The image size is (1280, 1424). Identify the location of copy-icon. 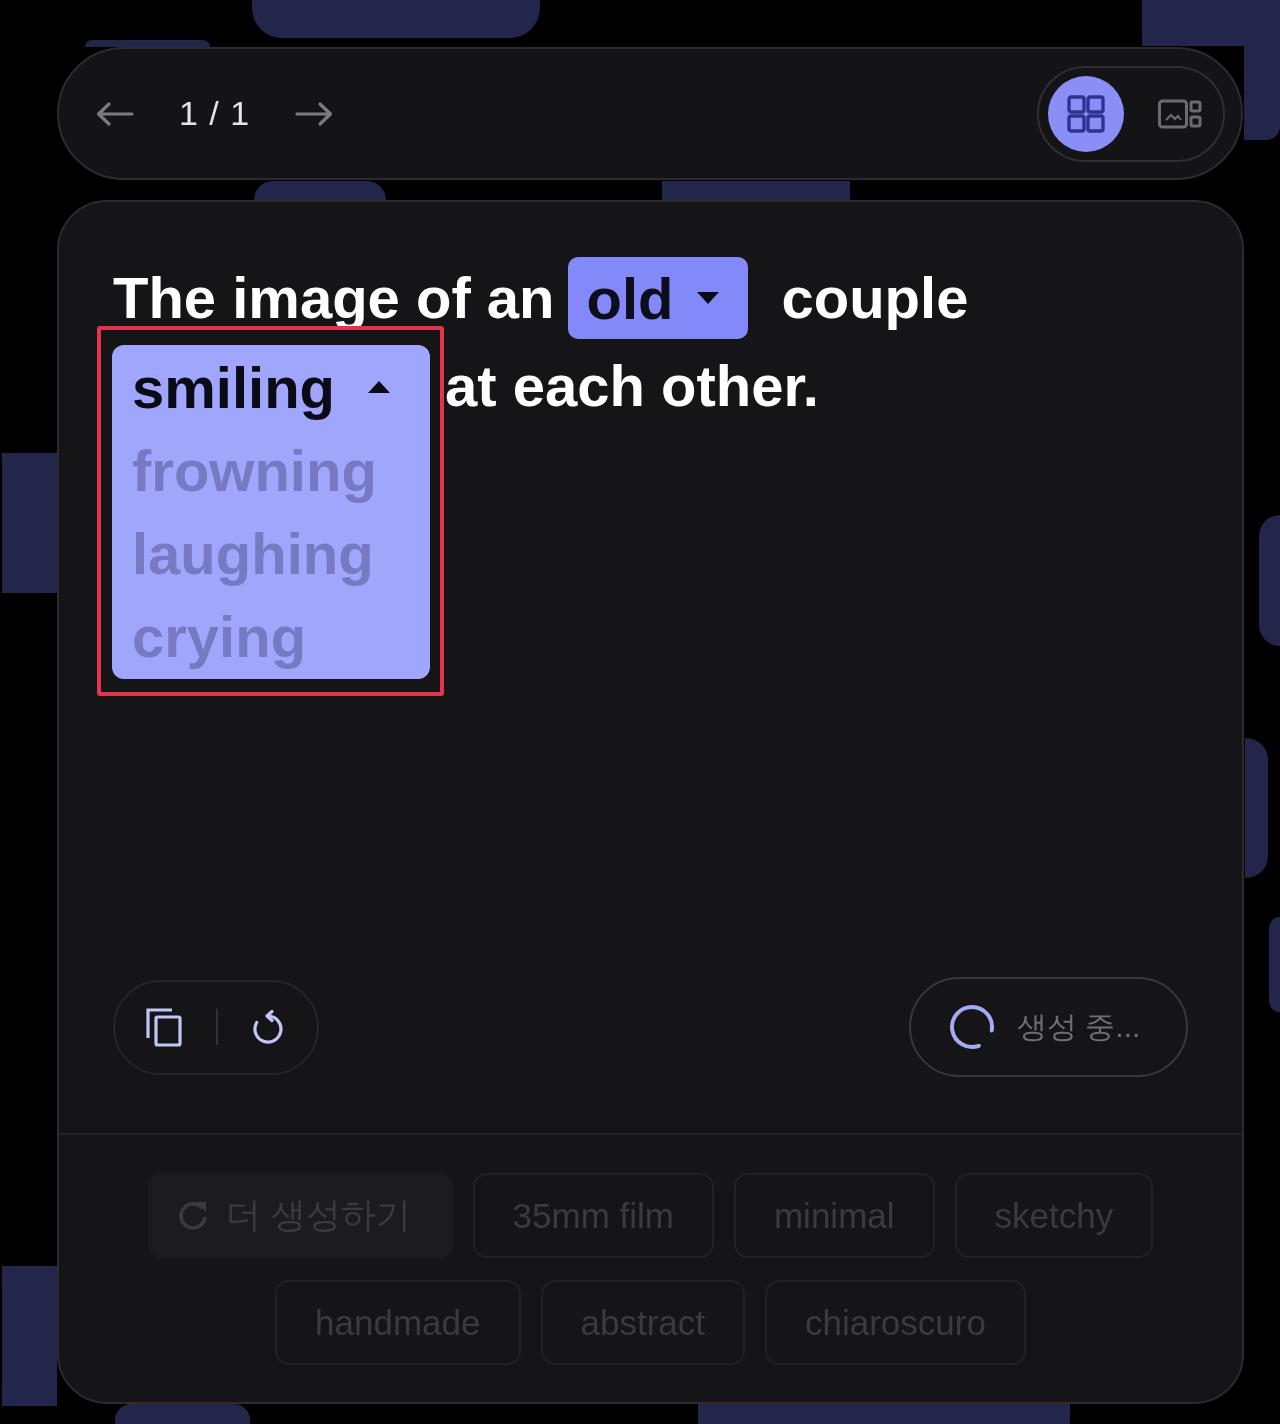
(164, 1027).